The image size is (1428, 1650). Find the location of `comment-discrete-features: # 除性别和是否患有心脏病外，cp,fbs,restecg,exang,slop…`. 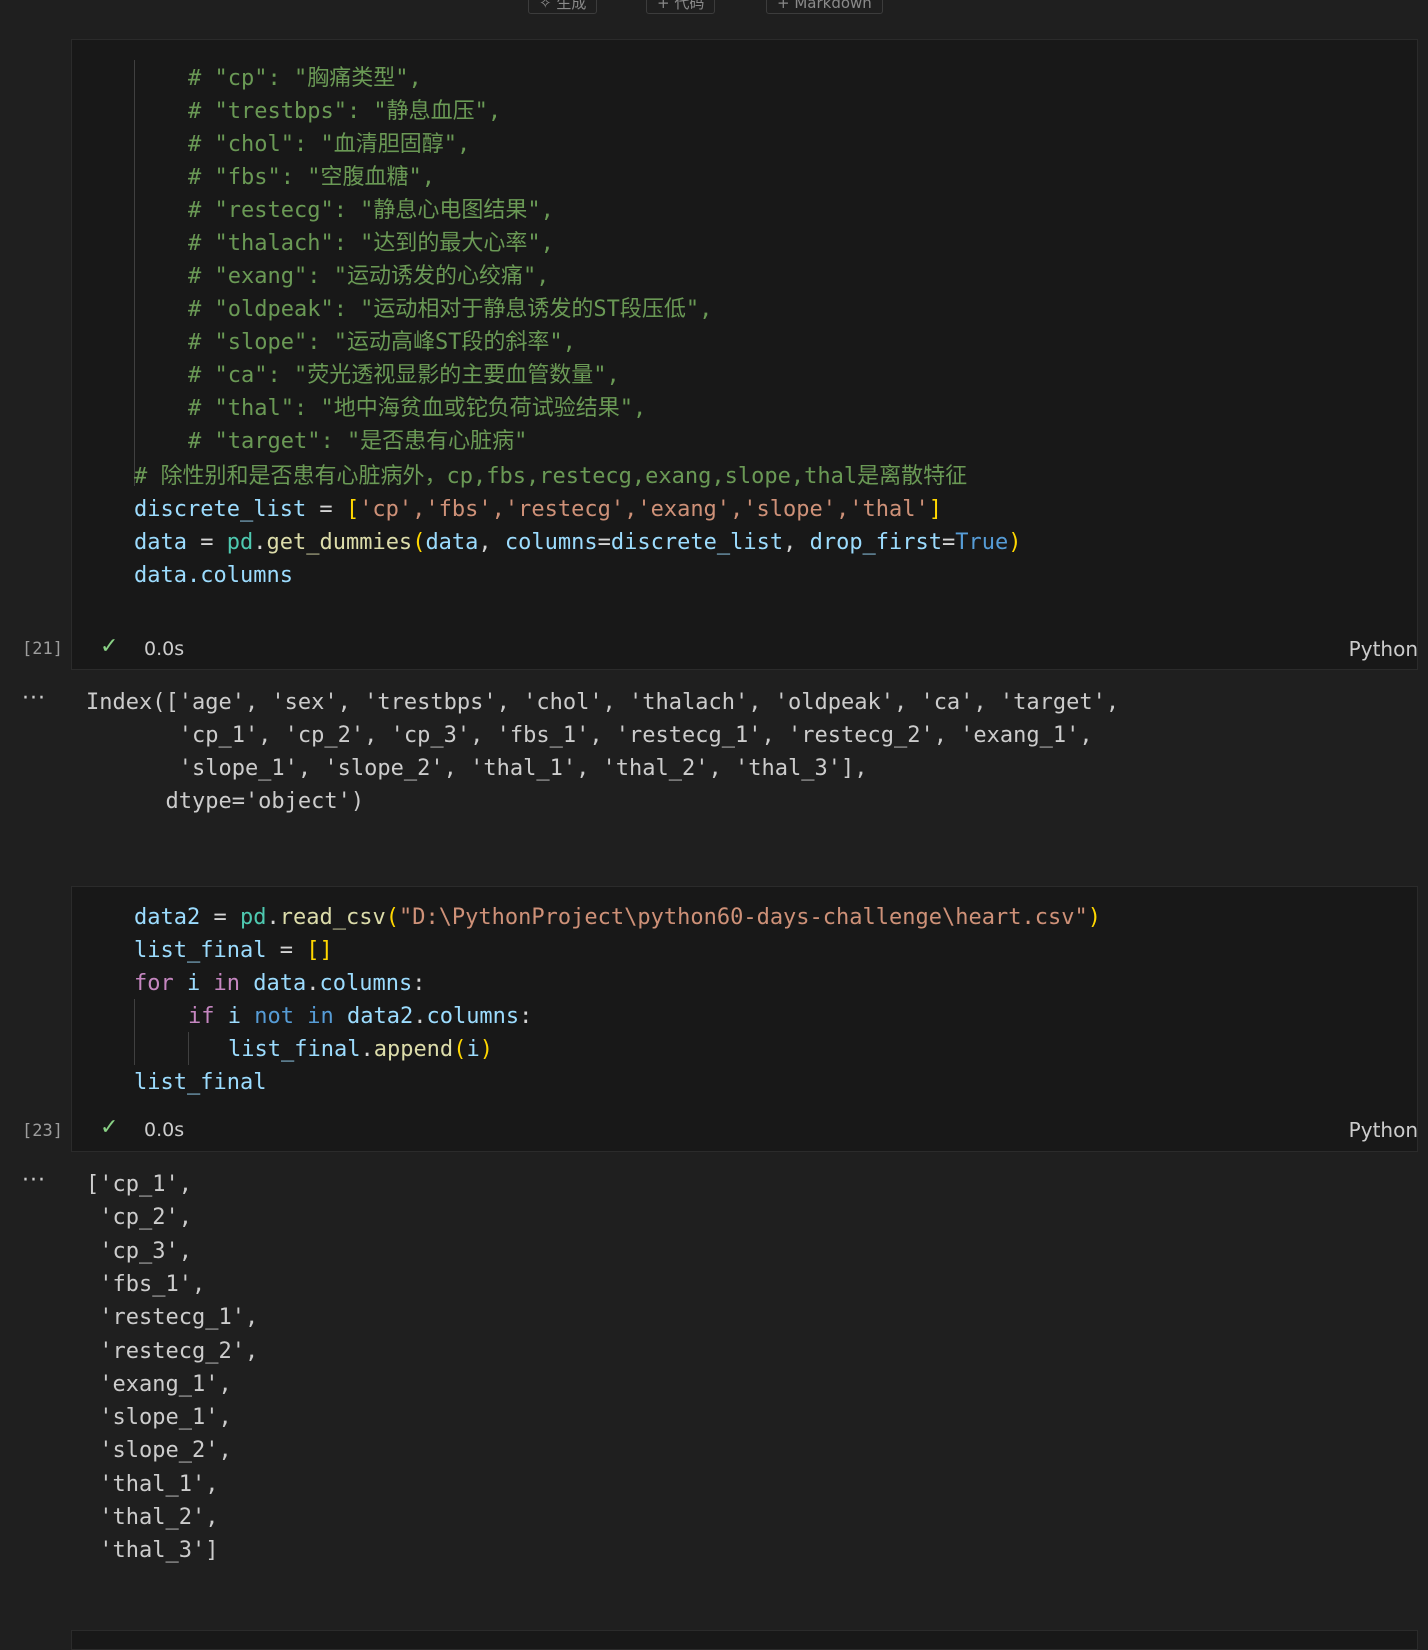

comment-discrete-features: # 除性别和是否患有心脏病外，cp,fbs,restecg,exang,slop… is located at coordinates (551, 476).